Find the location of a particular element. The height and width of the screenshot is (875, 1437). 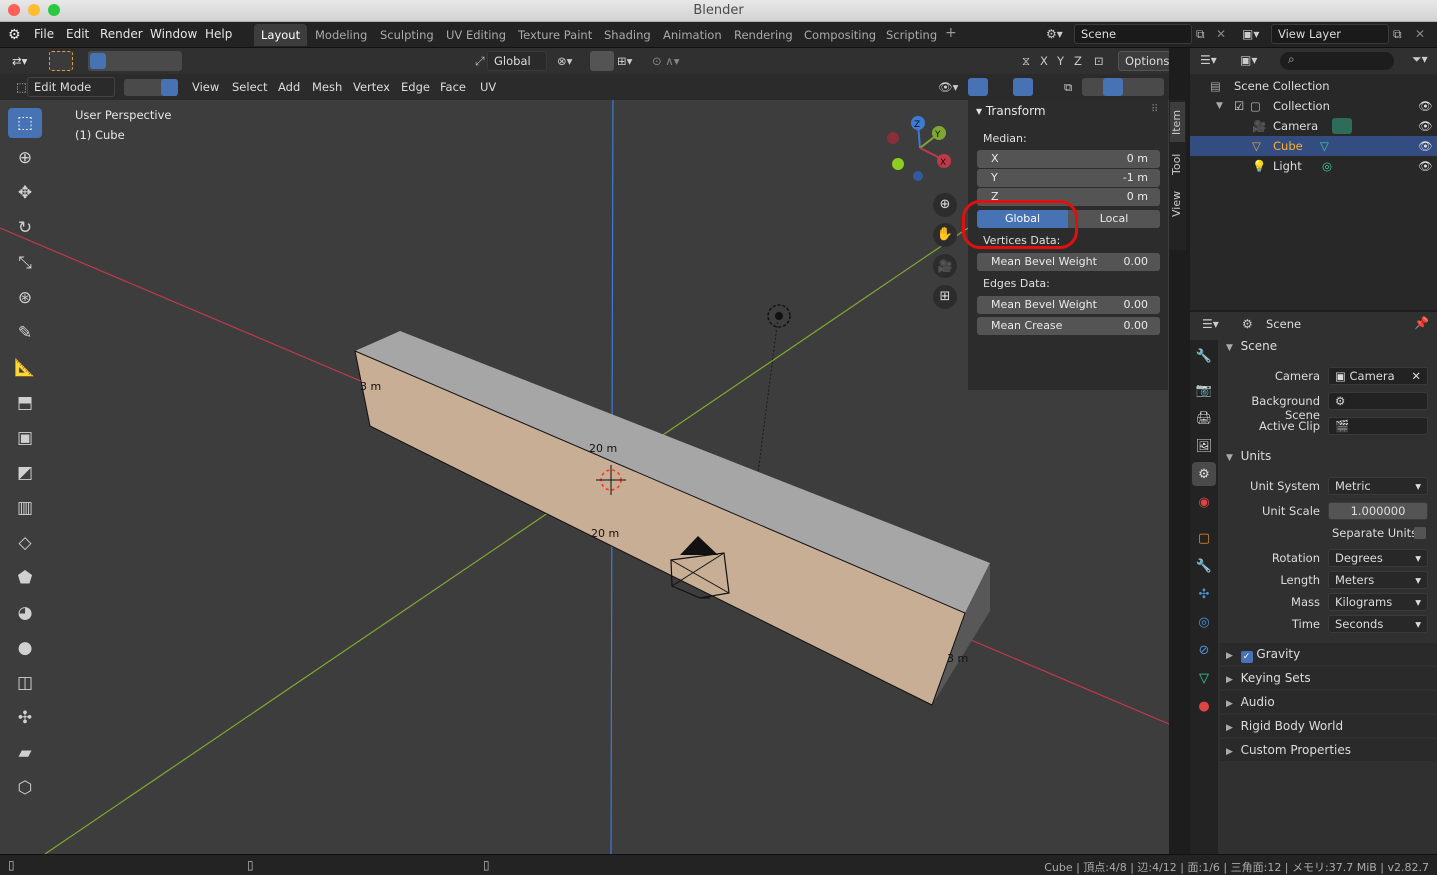

custom-properties-section-header: ▶ Custom Properties is located at coordinates (1328, 750).